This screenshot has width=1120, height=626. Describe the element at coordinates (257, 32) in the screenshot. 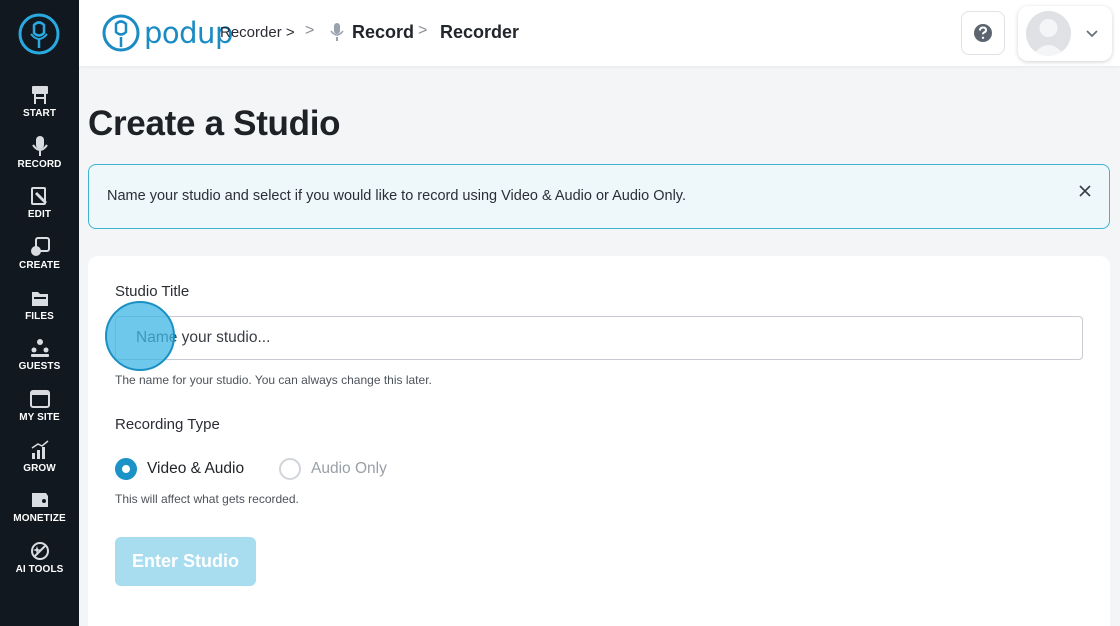

I see `breadcrumb-root: Recorder >` at that location.